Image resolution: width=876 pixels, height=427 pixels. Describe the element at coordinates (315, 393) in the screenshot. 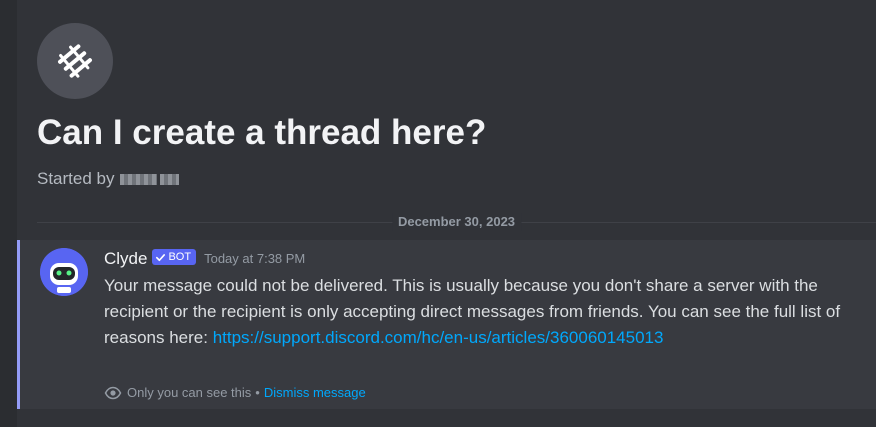

I see `dismiss-message-link: Dismiss message` at that location.